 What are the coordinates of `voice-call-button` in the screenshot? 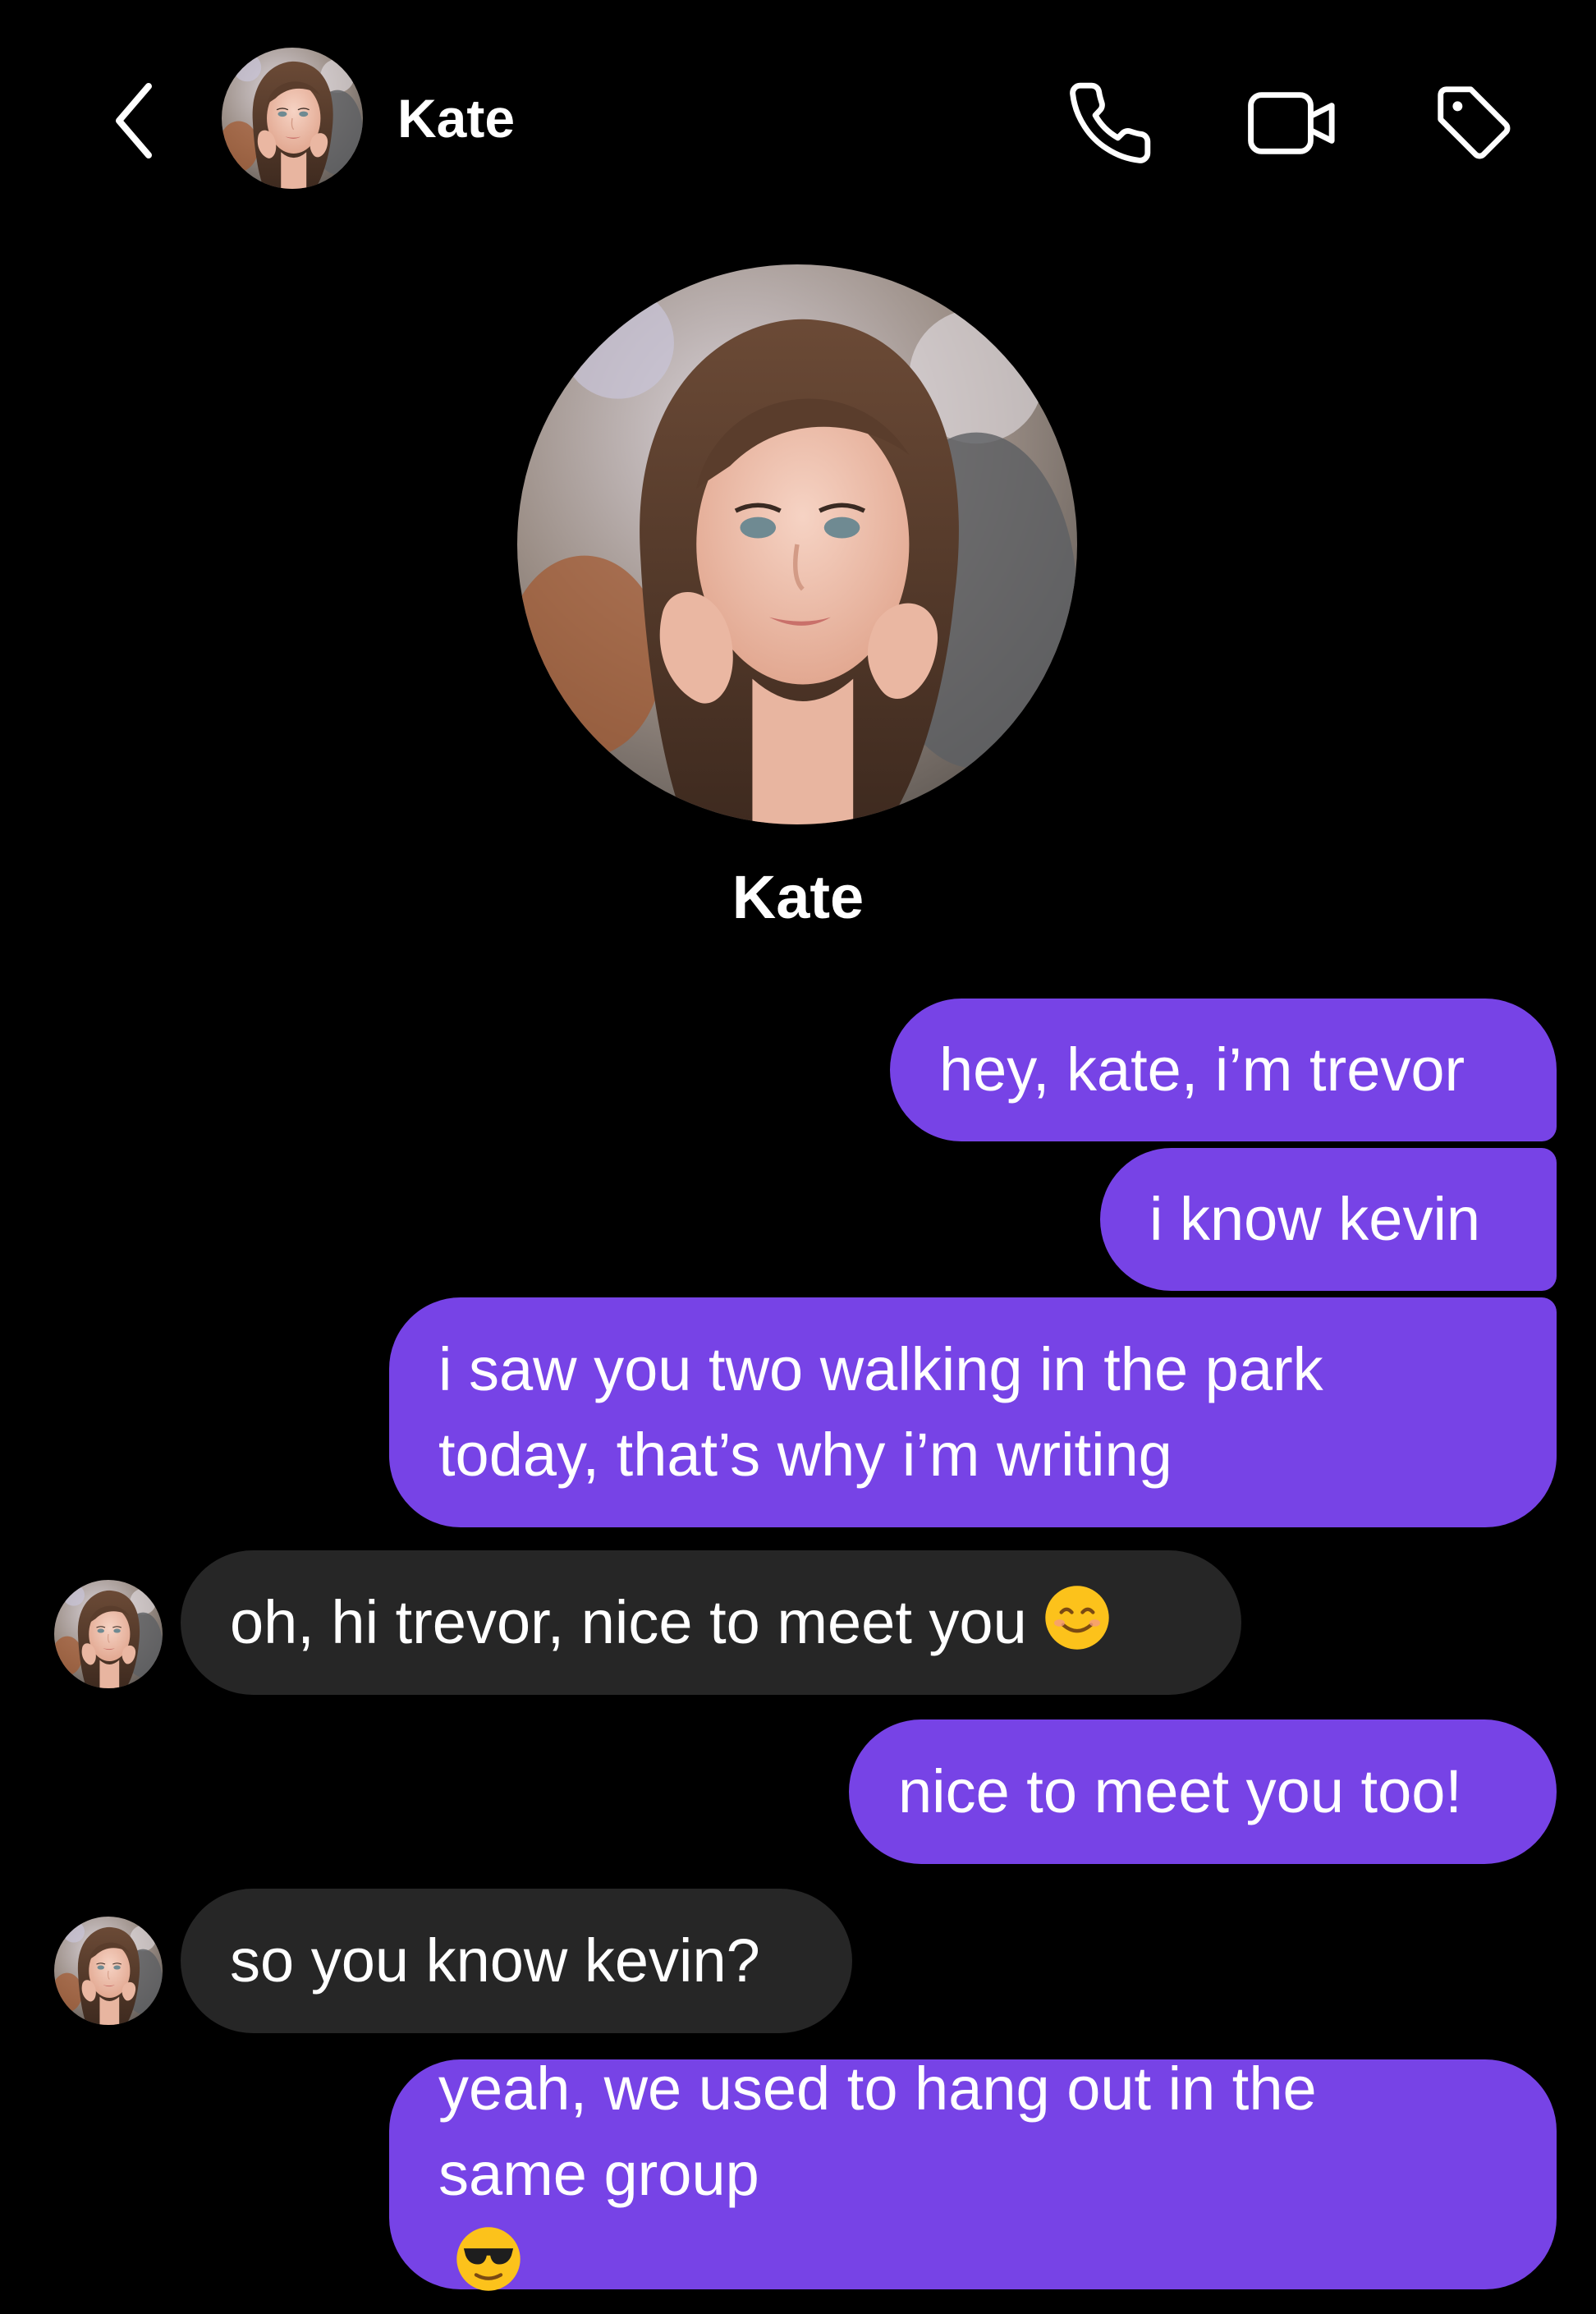 It's located at (1110, 123).